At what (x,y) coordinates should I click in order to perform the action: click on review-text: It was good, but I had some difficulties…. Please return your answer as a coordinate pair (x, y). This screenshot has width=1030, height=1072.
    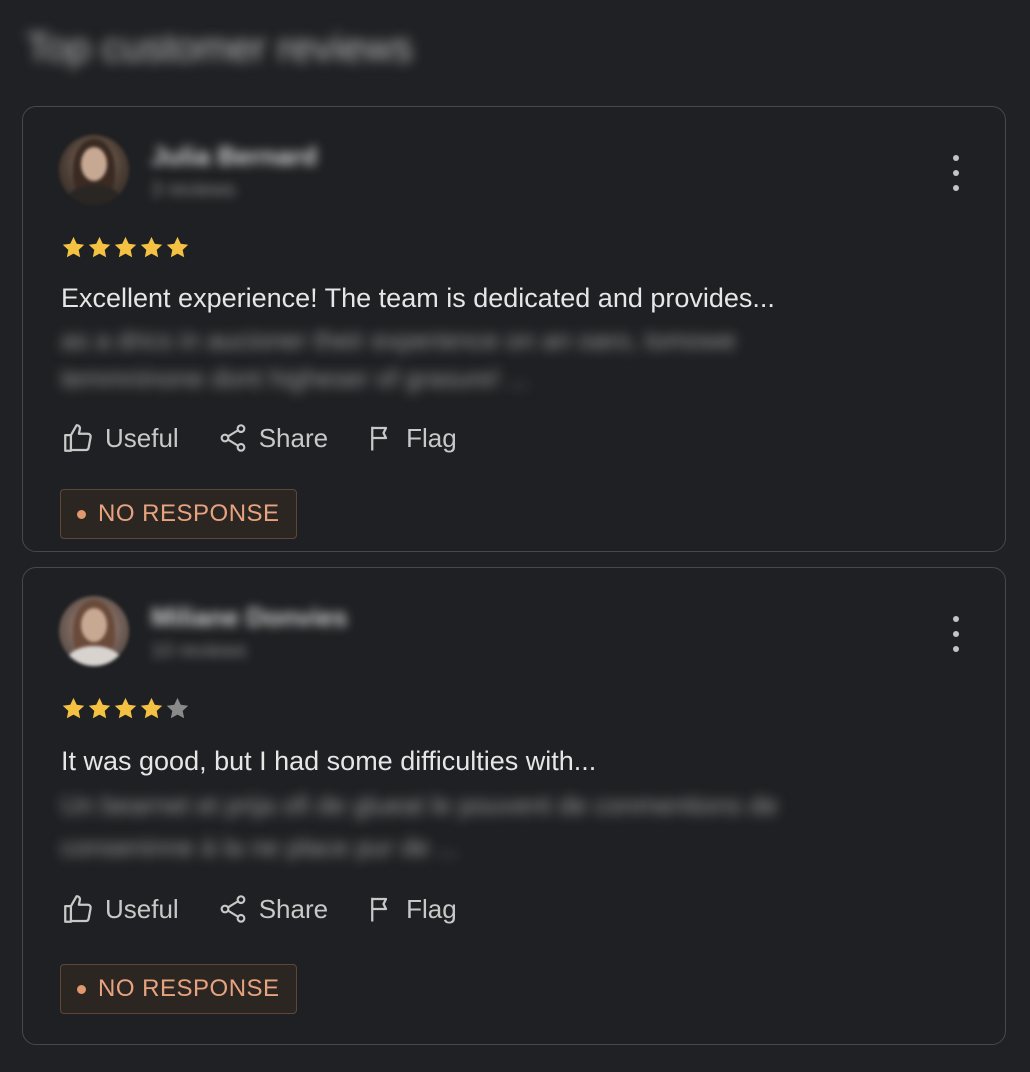
    Looking at the image, I should click on (329, 761).